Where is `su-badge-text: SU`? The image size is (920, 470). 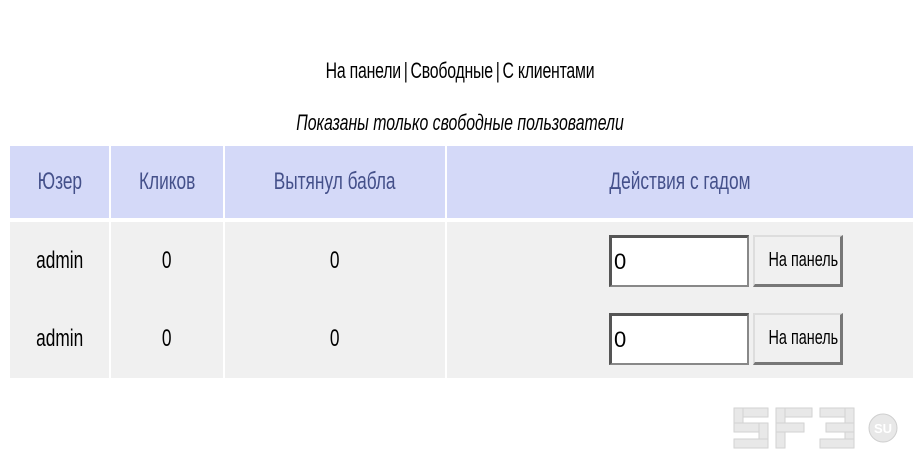
su-badge-text: SU is located at coordinates (883, 428).